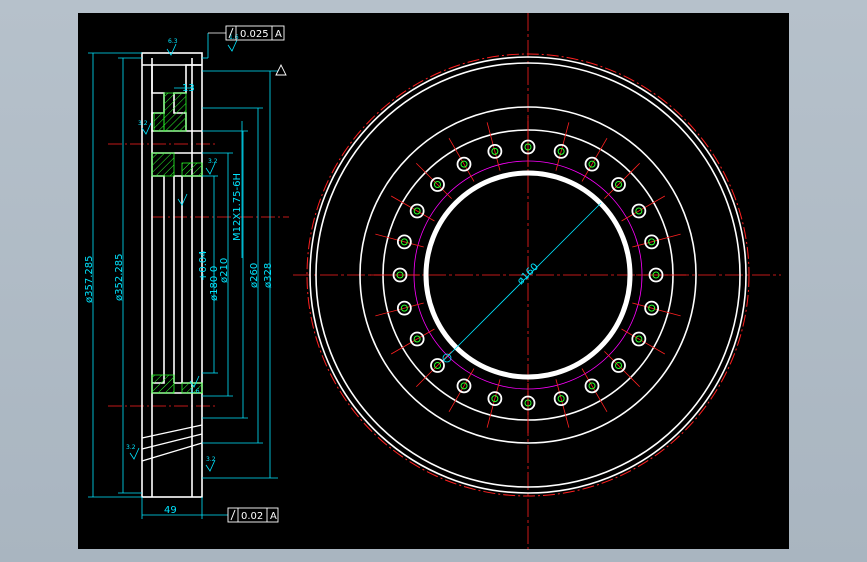  Describe the element at coordinates (195, 391) in the screenshot. I see `roughness-5: 1.6` at that location.